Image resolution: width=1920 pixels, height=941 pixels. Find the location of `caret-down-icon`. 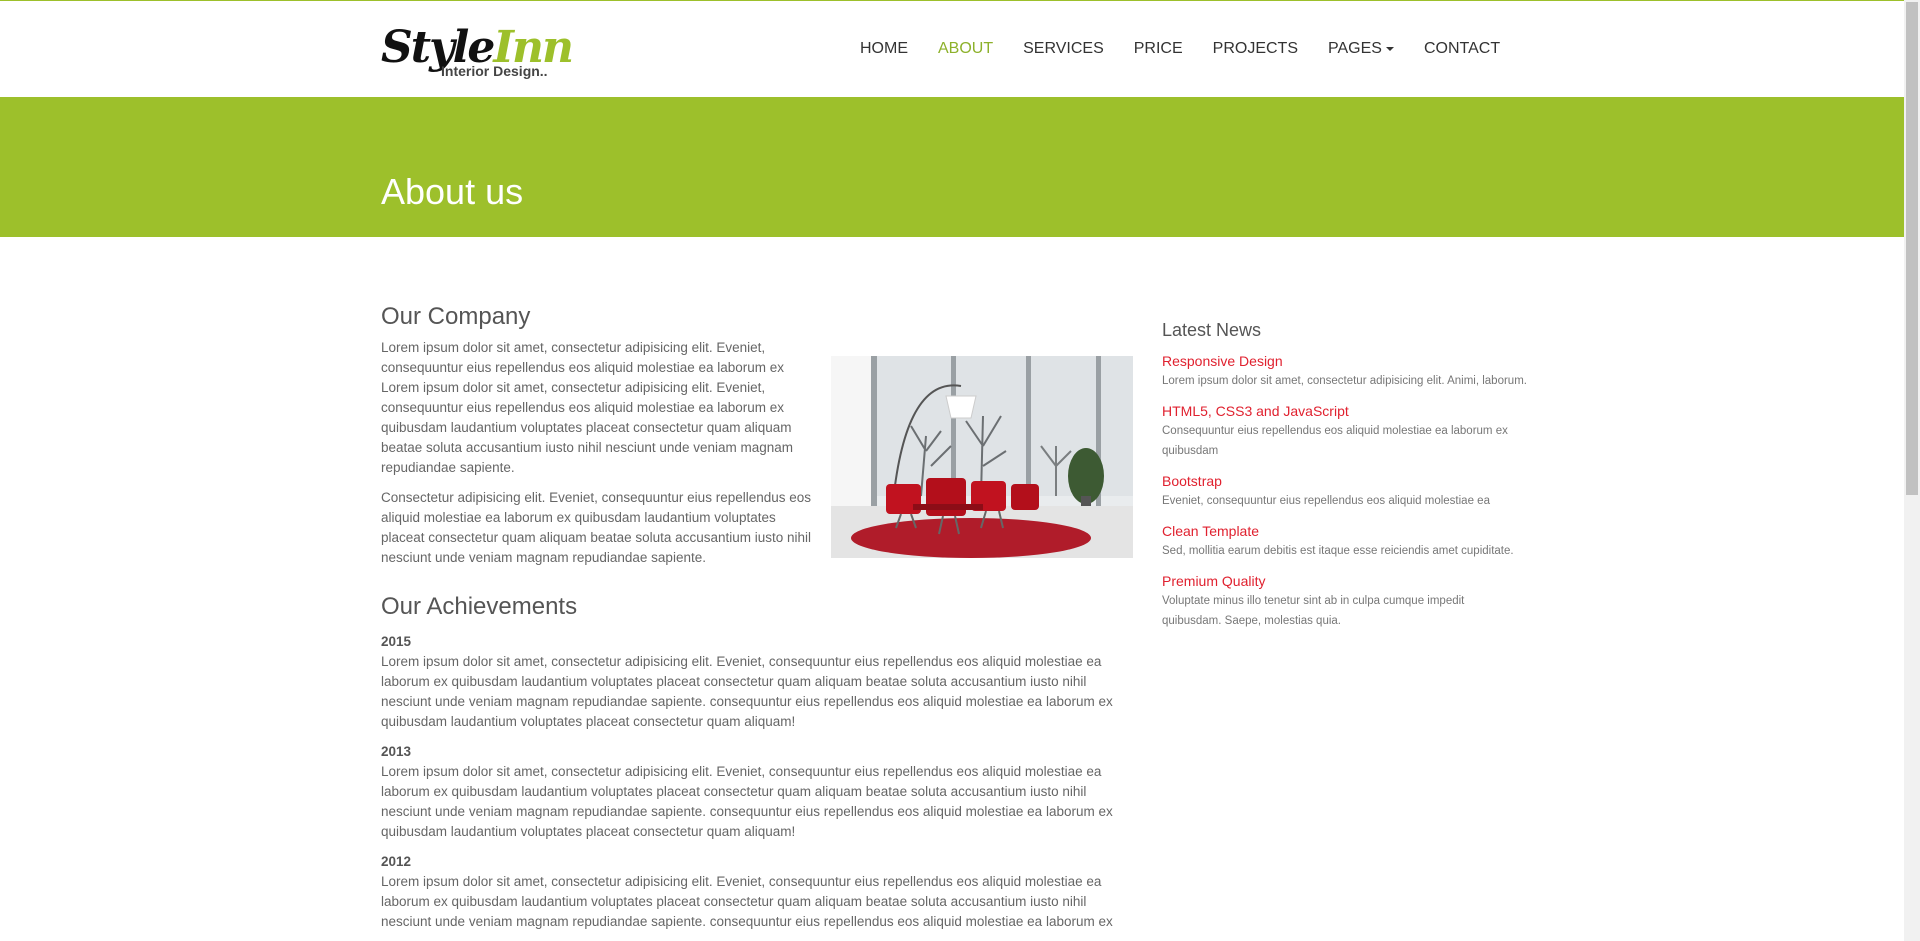

caret-down-icon is located at coordinates (1389, 48).